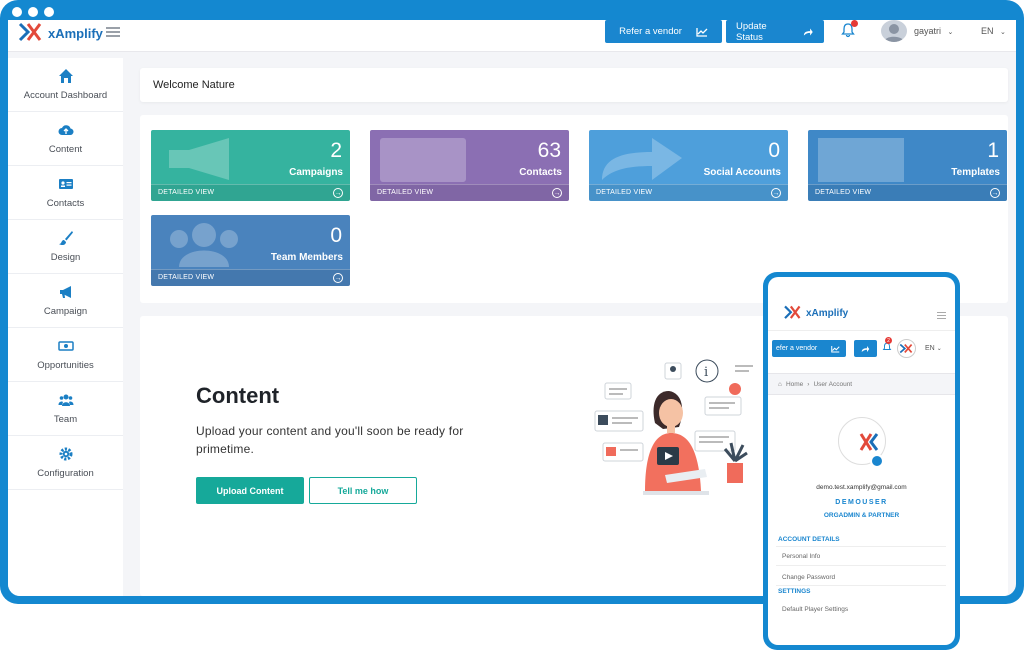 This screenshot has height=652, width=1024. What do you see at coordinates (65, 238) in the screenshot?
I see `paint-brush-icon` at bounding box center [65, 238].